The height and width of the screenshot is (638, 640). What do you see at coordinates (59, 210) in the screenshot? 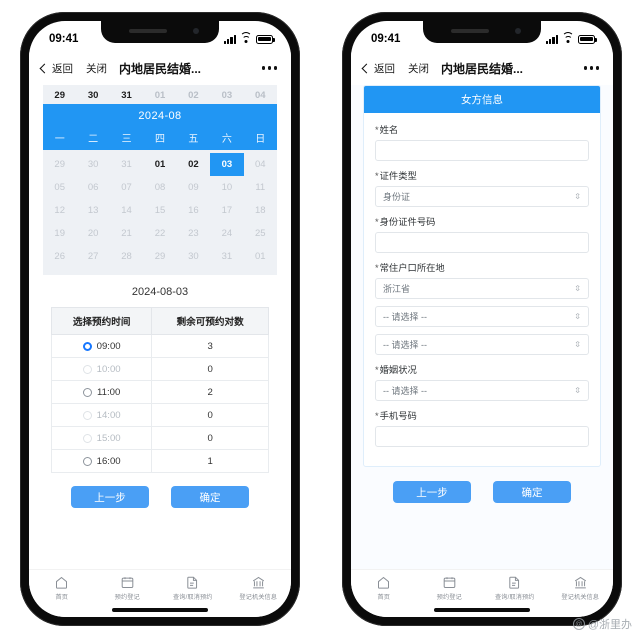
I see `calendar-day: 12` at bounding box center [59, 210].